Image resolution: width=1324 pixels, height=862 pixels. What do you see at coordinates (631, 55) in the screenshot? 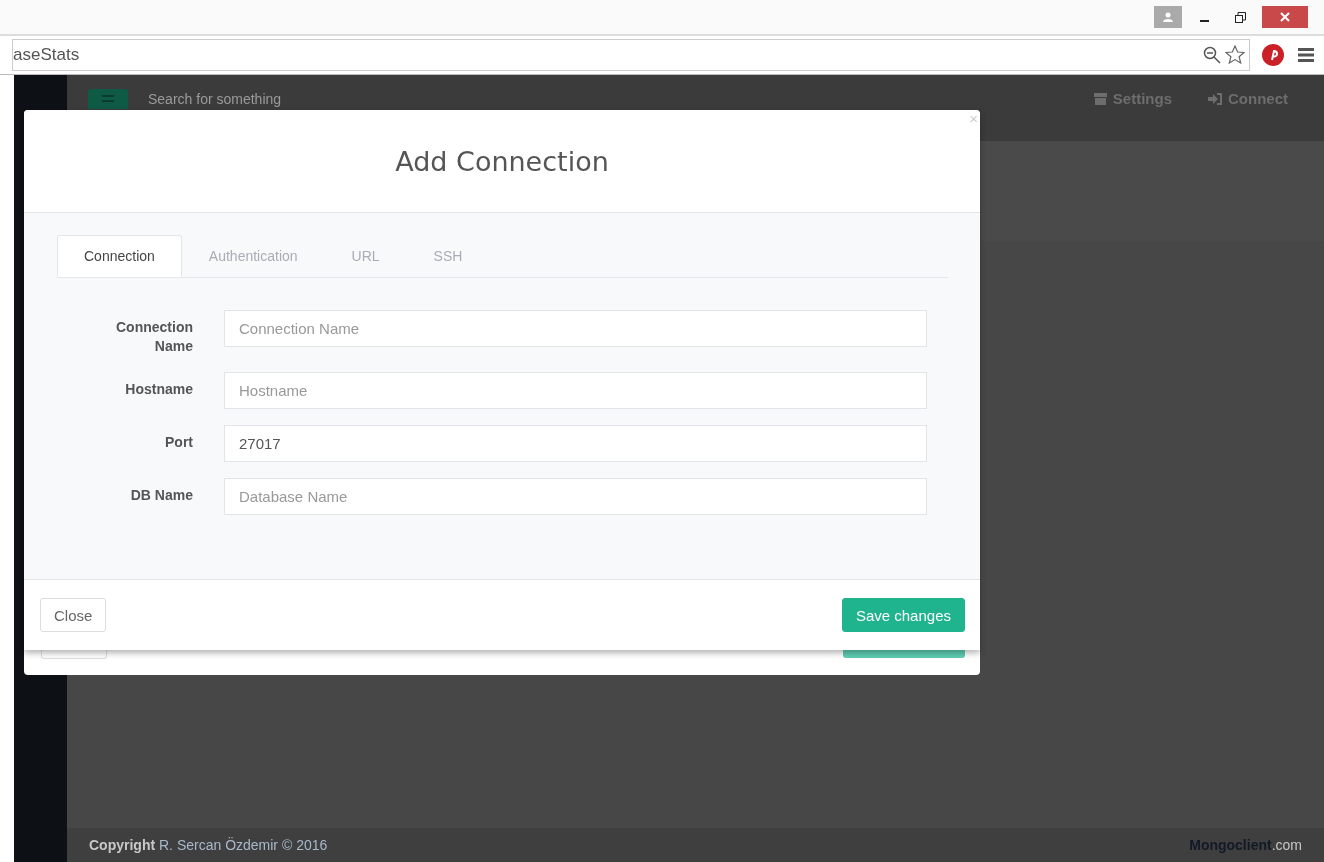
I see `address-bar: aseStats` at bounding box center [631, 55].